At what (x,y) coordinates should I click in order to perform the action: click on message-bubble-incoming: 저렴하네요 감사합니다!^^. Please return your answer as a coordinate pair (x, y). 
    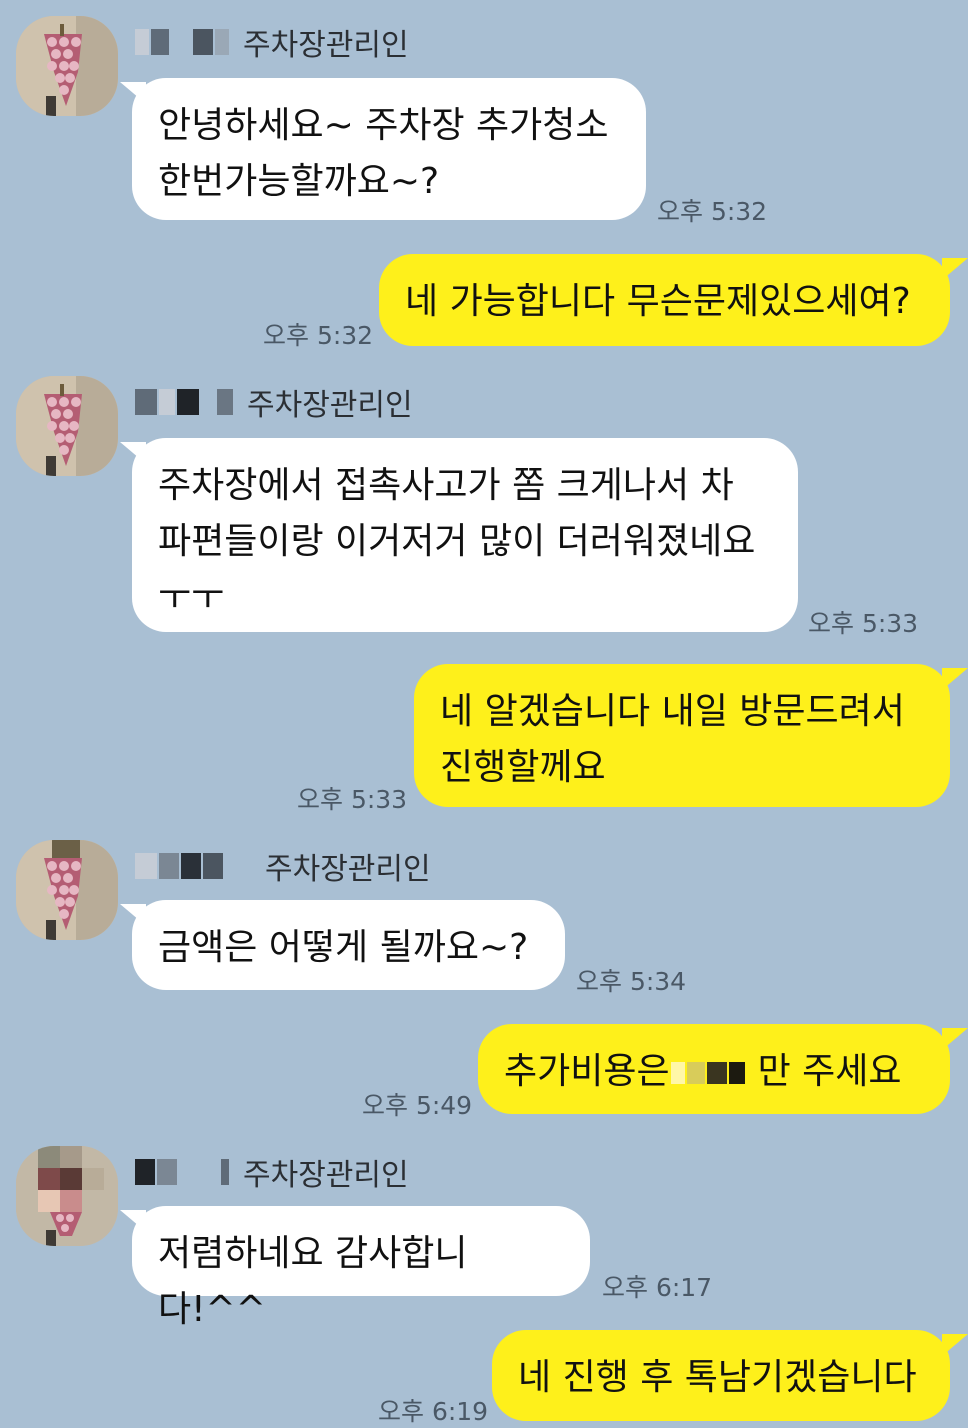
    Looking at the image, I should click on (361, 1268).